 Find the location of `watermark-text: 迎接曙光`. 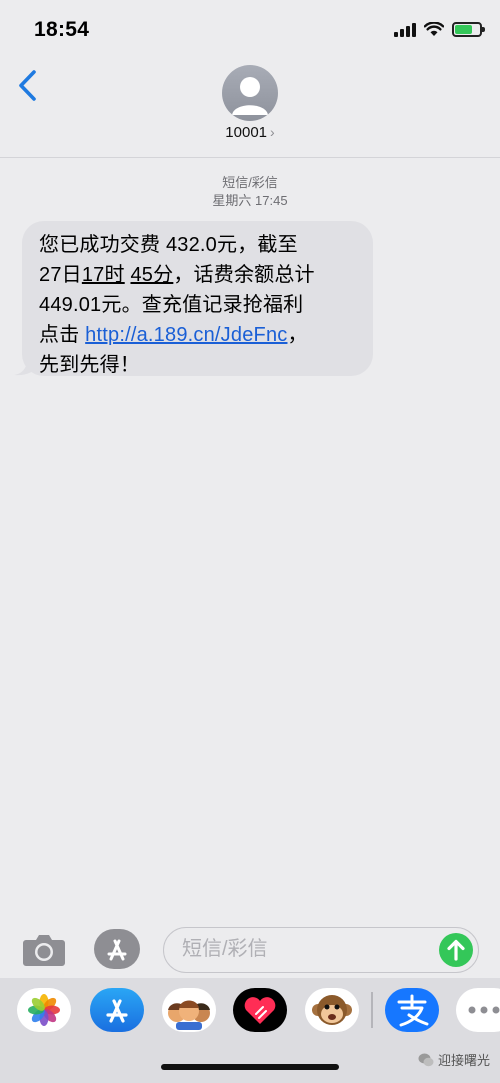

watermark-text: 迎接曙光 is located at coordinates (463, 1060).